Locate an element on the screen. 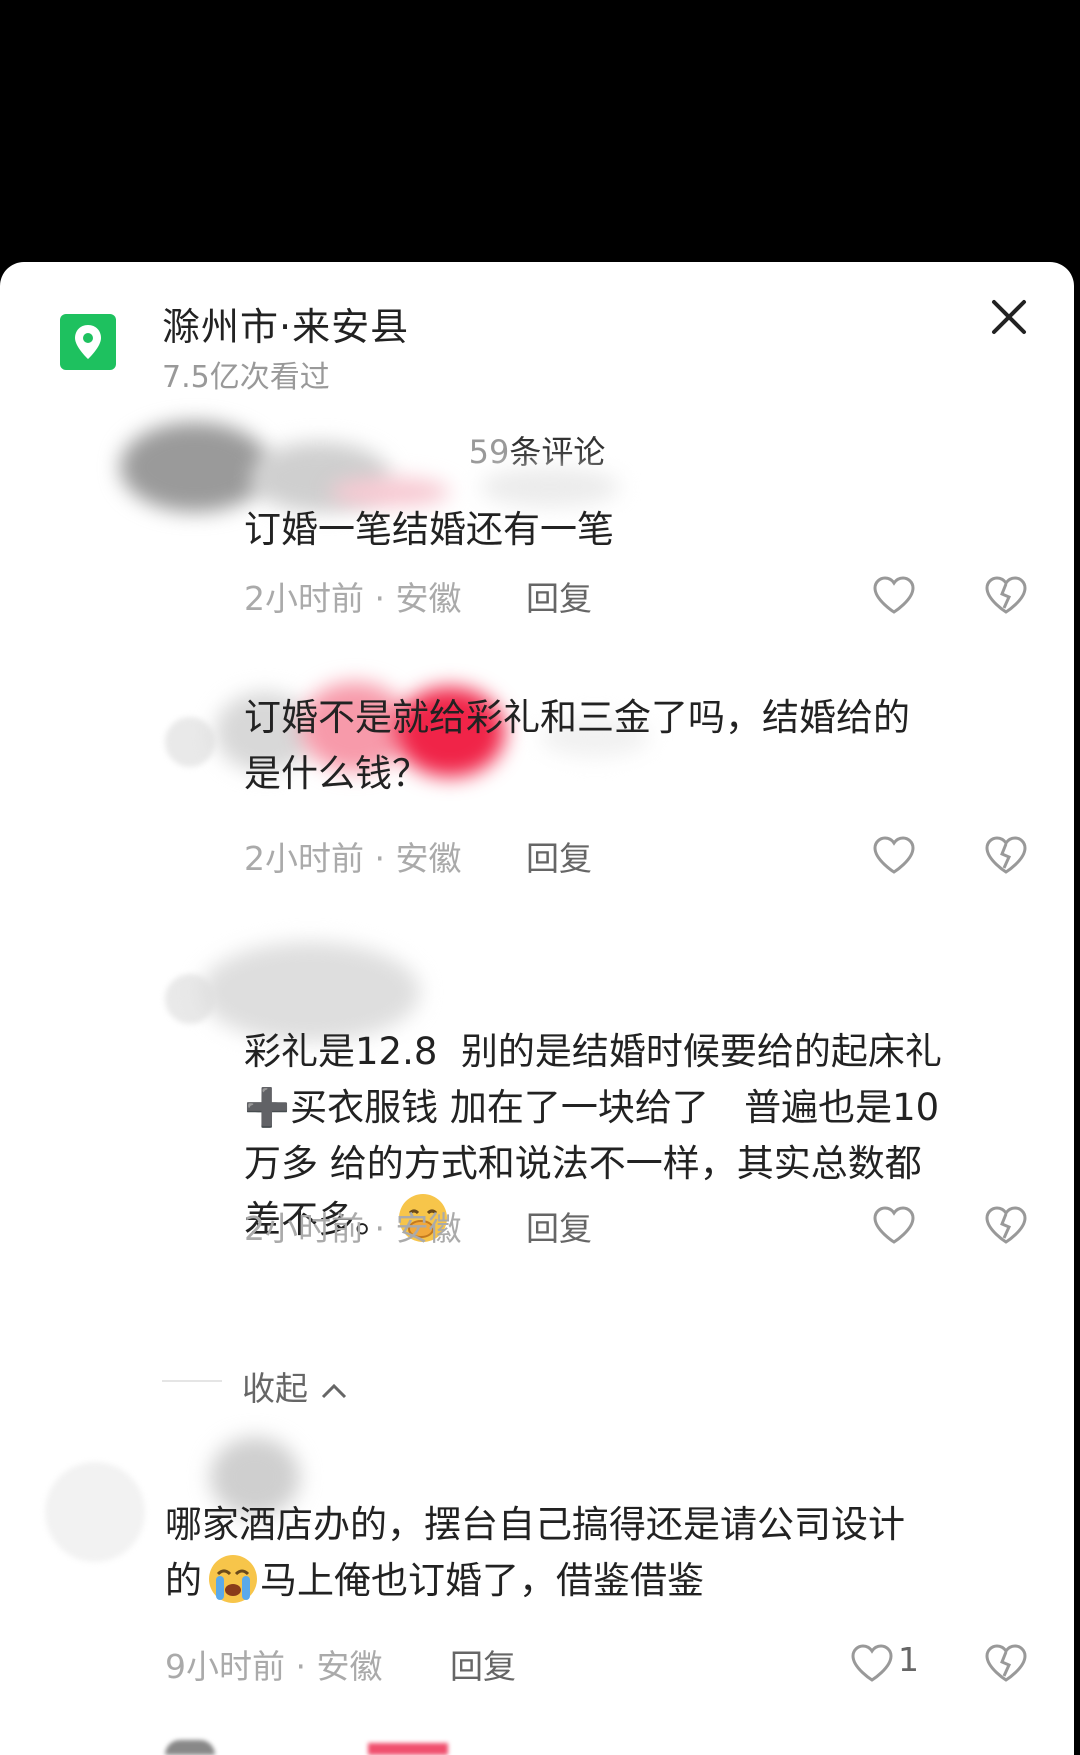 This screenshot has width=1080, height=1755. comment-4-like-count: 1 is located at coordinates (908, 1659).